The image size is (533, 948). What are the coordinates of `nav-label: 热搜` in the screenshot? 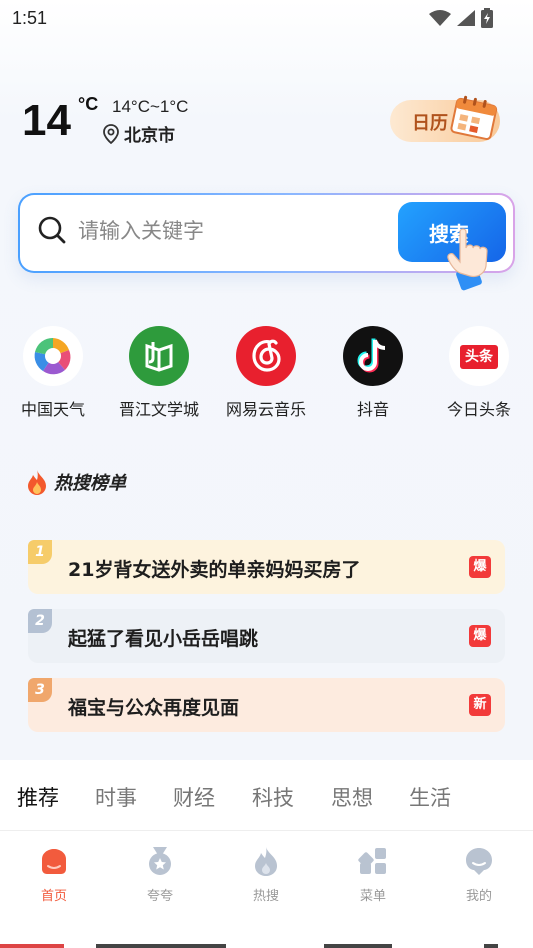 It's located at (265, 896).